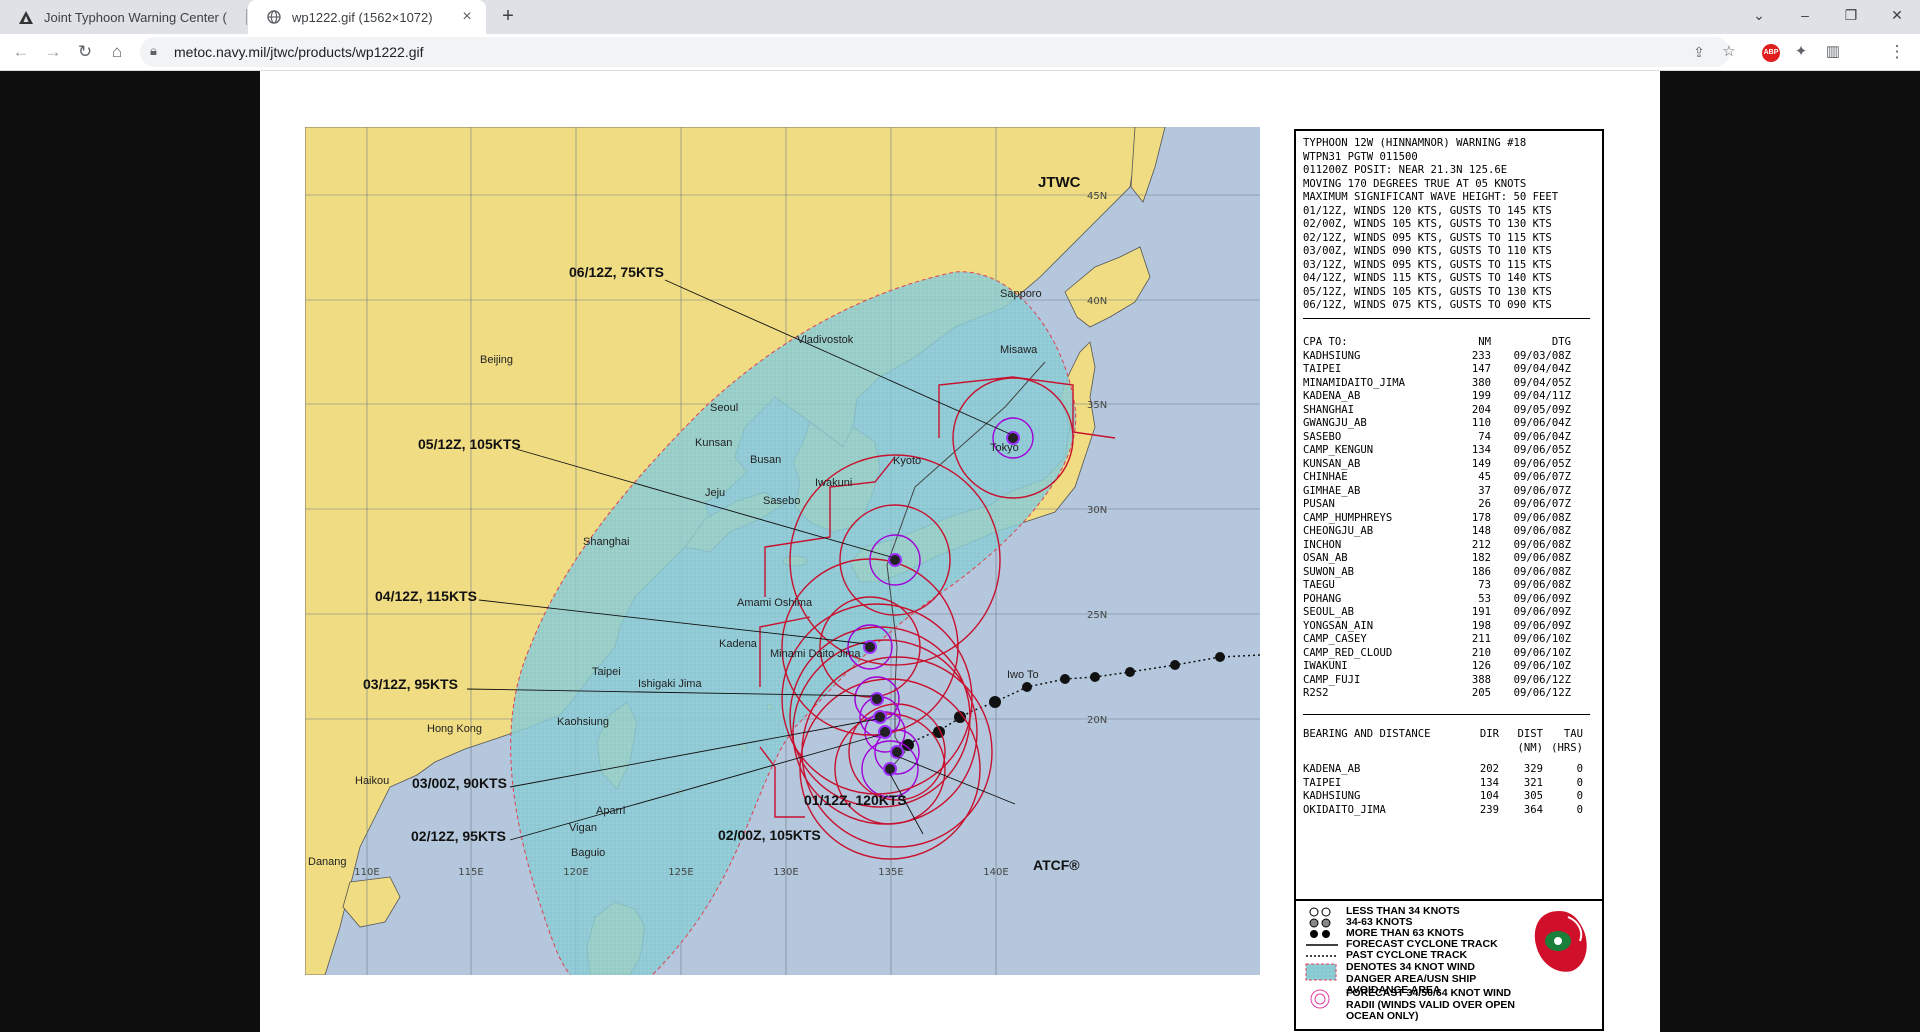  What do you see at coordinates (410, 684) in the screenshot?
I see `label-03-12z: 03/12Z, 95KTS` at bounding box center [410, 684].